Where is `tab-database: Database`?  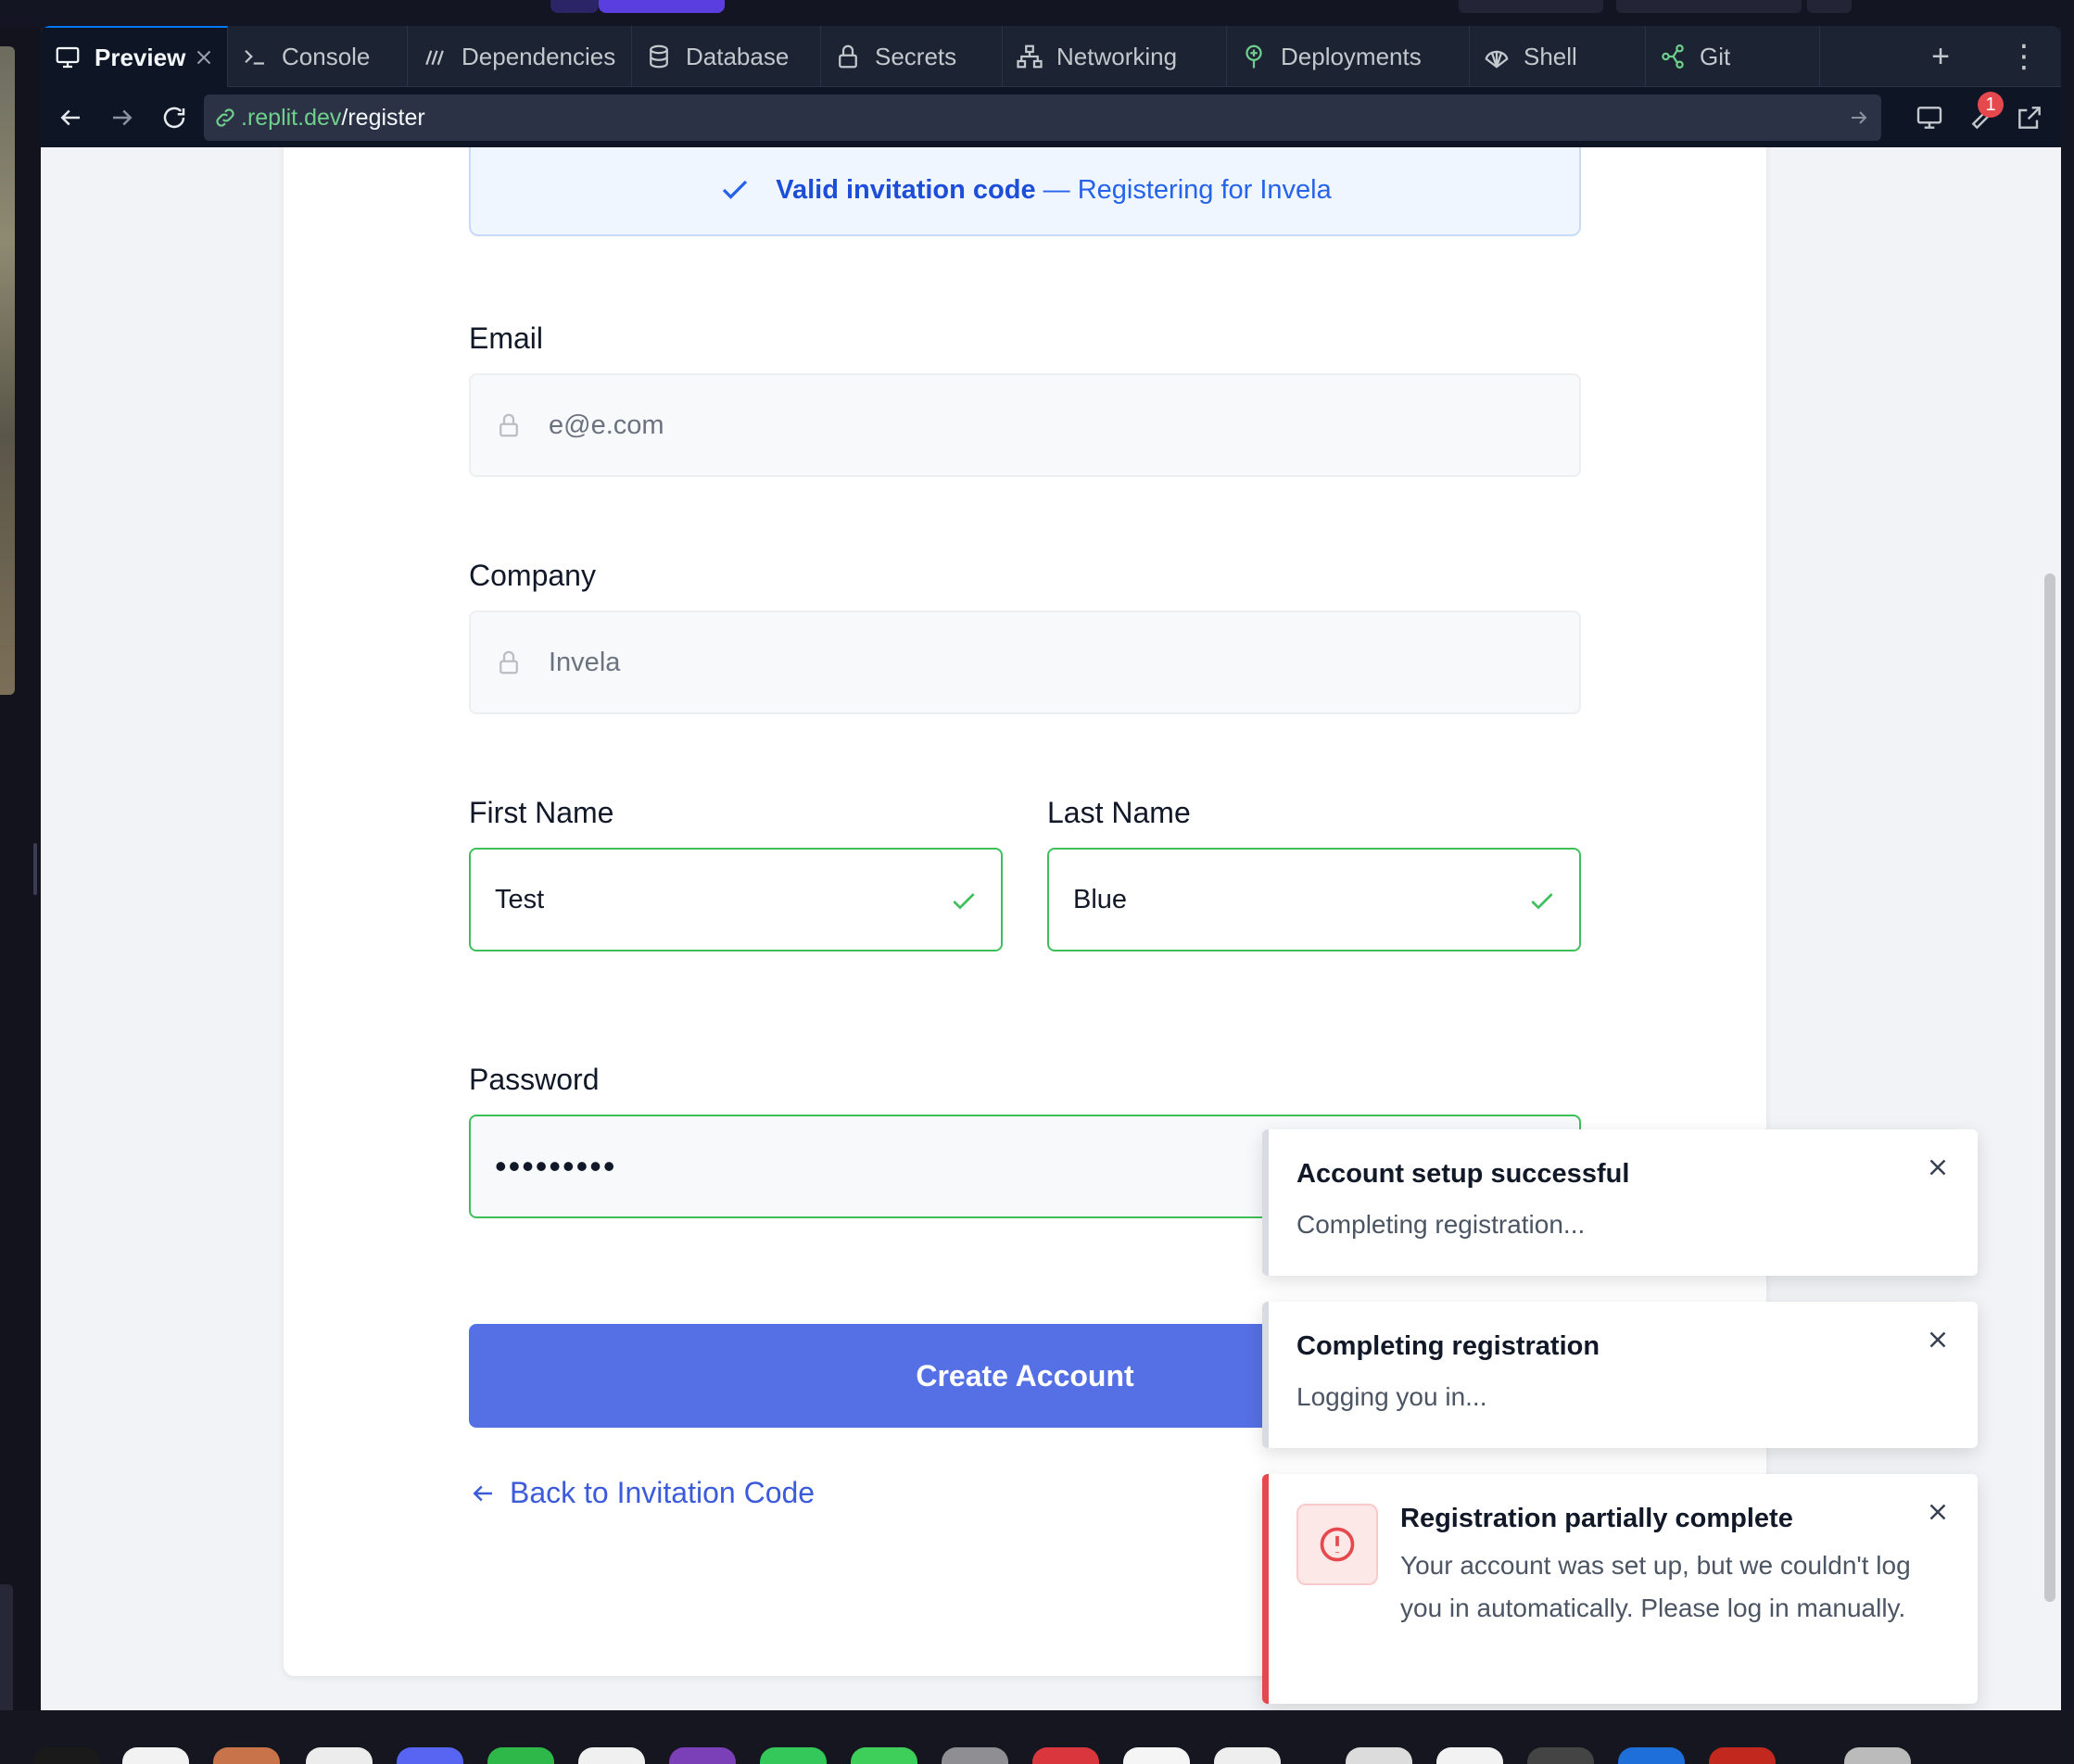
tab-database: Database is located at coordinates (726, 56).